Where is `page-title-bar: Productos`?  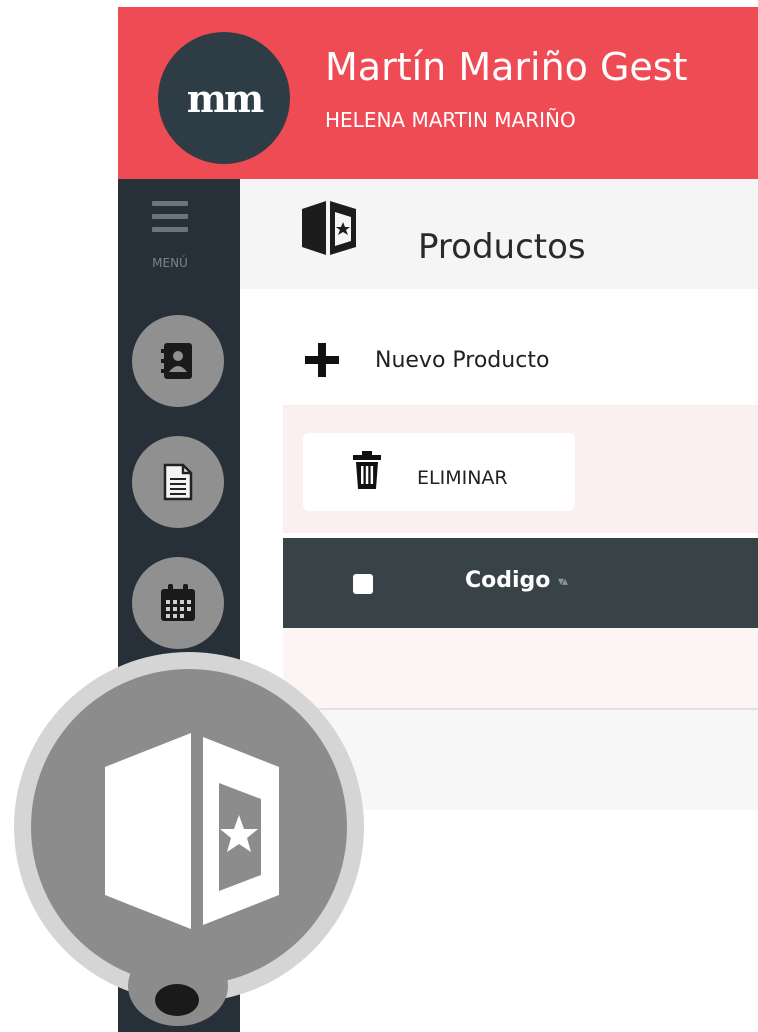
page-title-bar: Productos is located at coordinates (499, 234).